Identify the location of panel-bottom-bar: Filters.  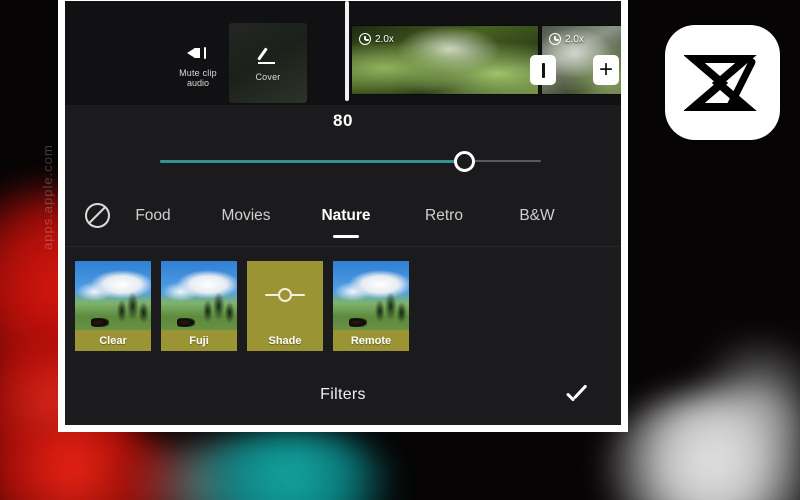
(343, 395).